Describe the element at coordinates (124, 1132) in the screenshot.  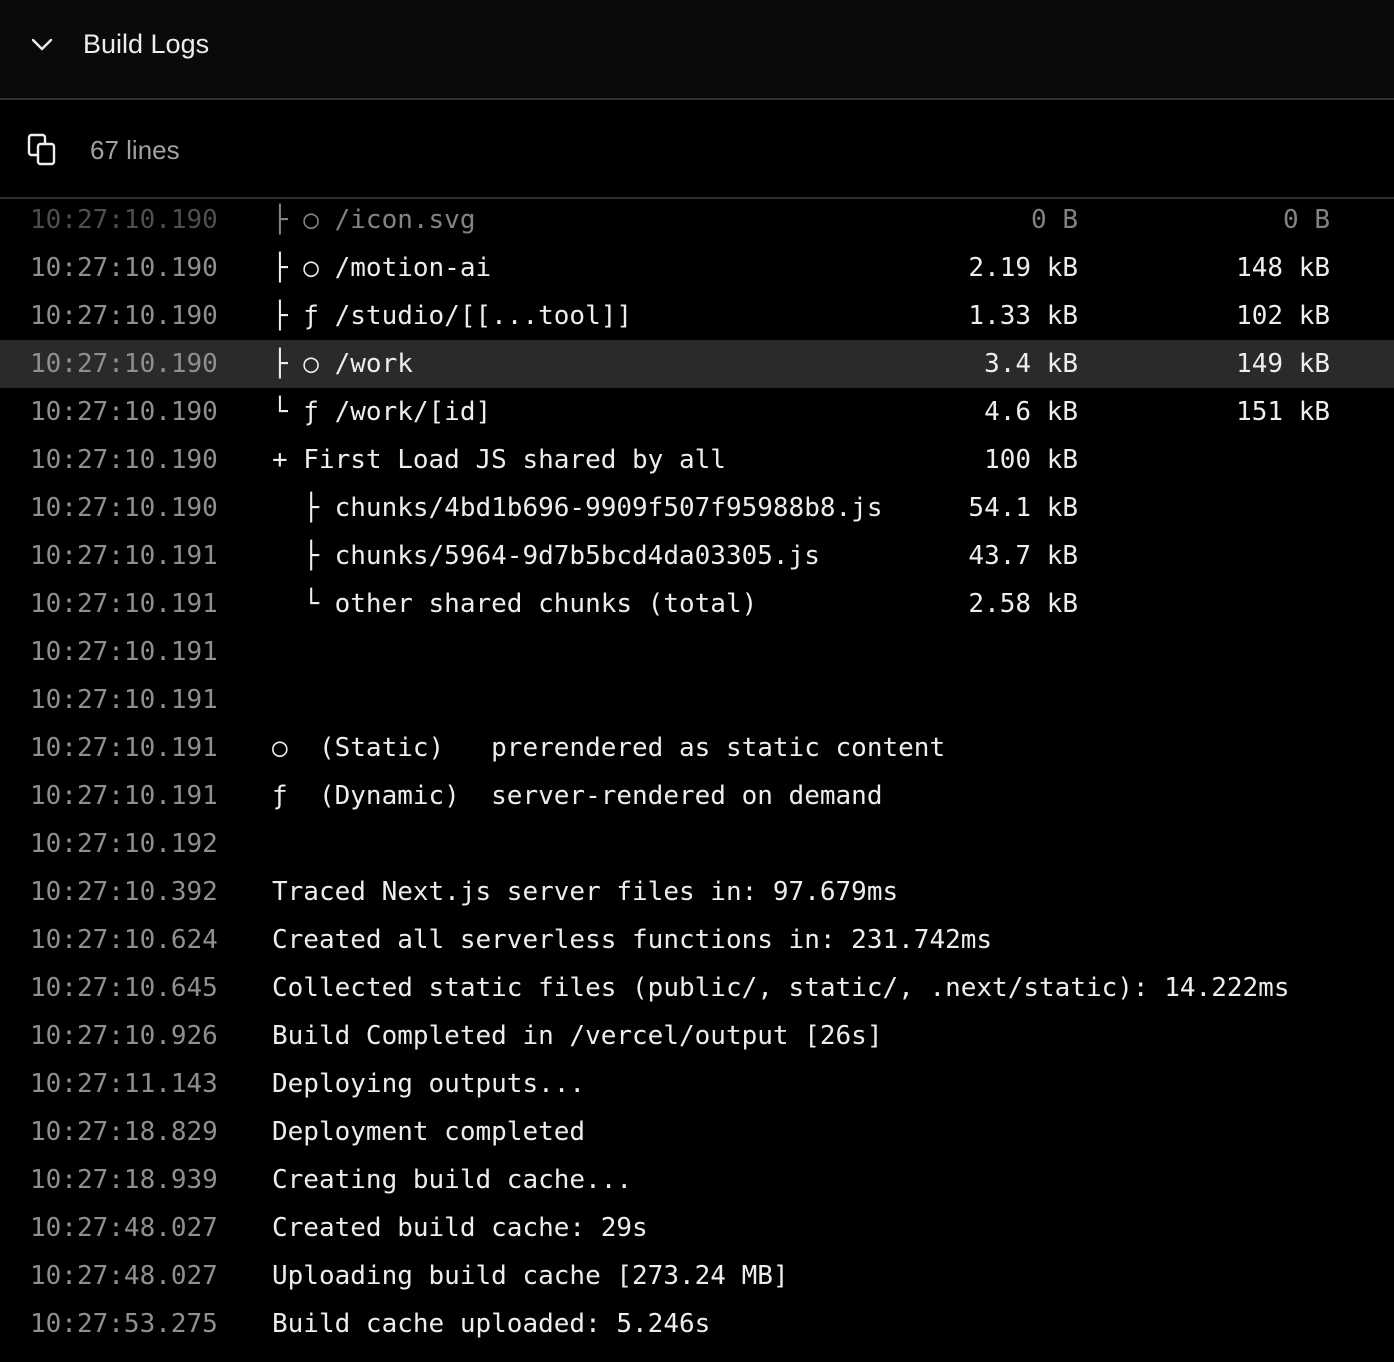
I see `log-timestamp: 10:27:18.829` at that location.